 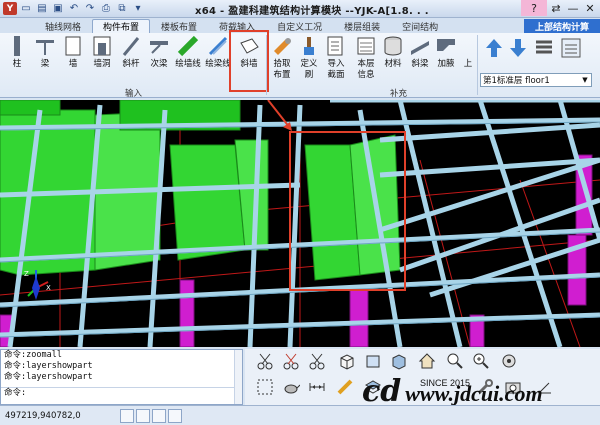 I want to click on material-label: 材料, so click(x=393, y=64).